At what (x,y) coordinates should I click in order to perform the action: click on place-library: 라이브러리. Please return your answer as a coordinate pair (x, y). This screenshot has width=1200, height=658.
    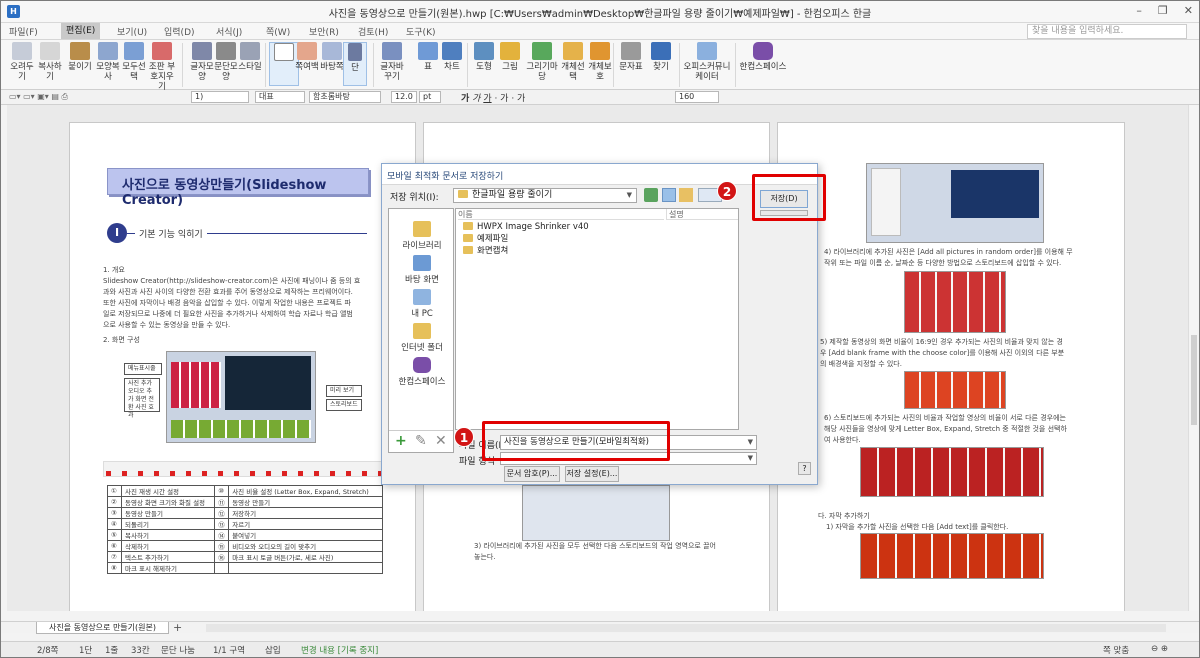
    Looking at the image, I should click on (422, 236).